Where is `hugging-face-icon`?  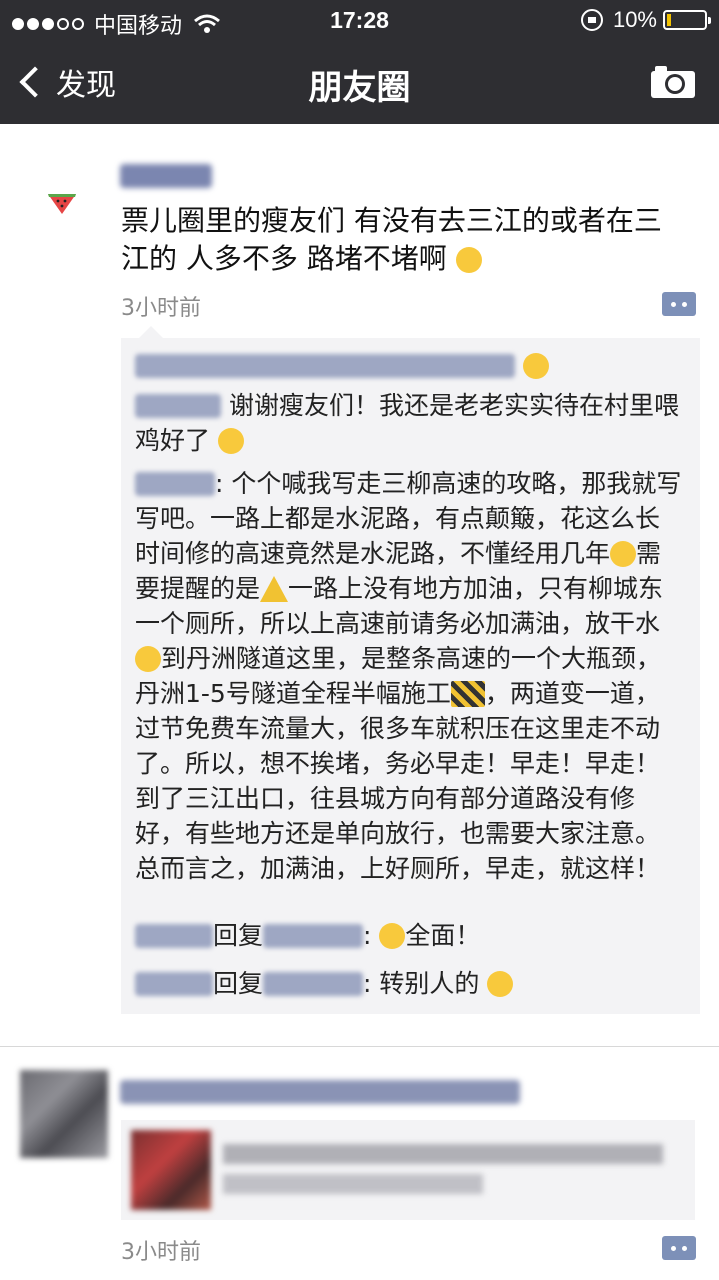 hugging-face-icon is located at coordinates (230, 441).